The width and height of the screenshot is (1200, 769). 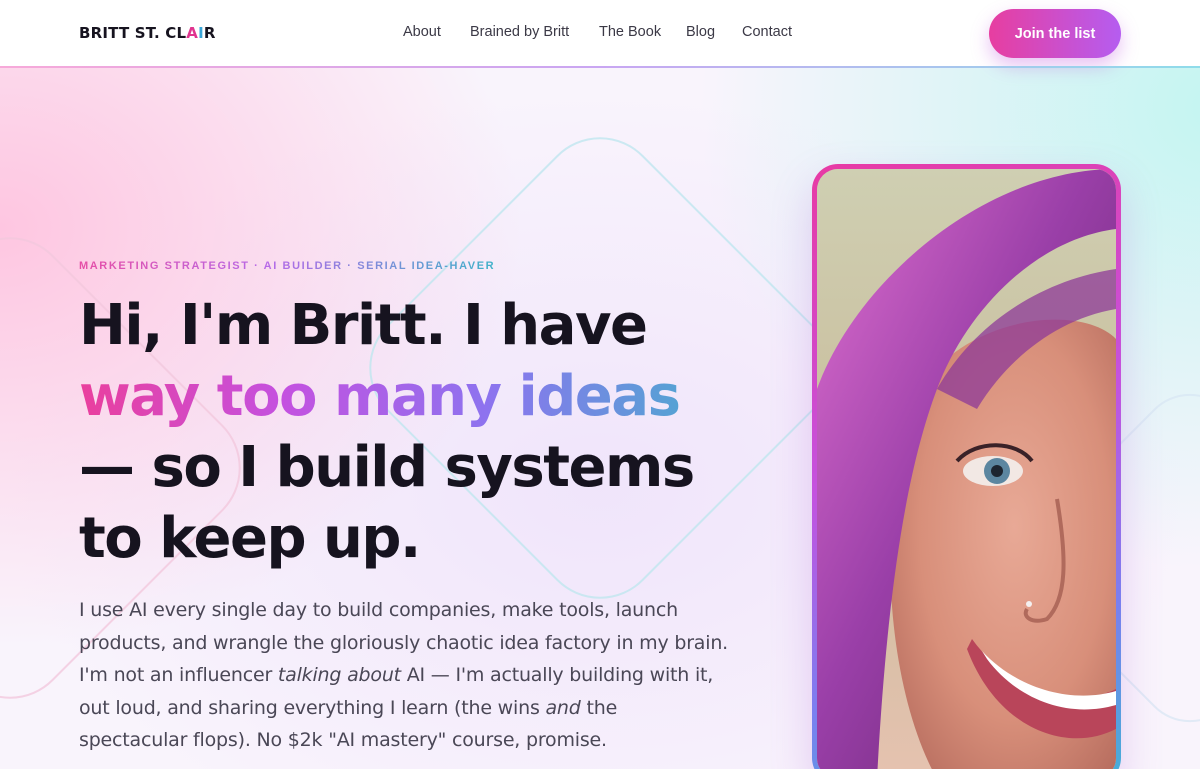 I want to click on body-emphasis-1: talking about, so click(x=339, y=675).